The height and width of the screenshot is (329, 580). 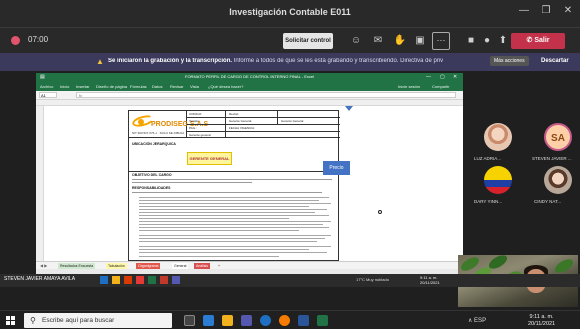 I want to click on shared-app-icon, so click(x=104, y=280).